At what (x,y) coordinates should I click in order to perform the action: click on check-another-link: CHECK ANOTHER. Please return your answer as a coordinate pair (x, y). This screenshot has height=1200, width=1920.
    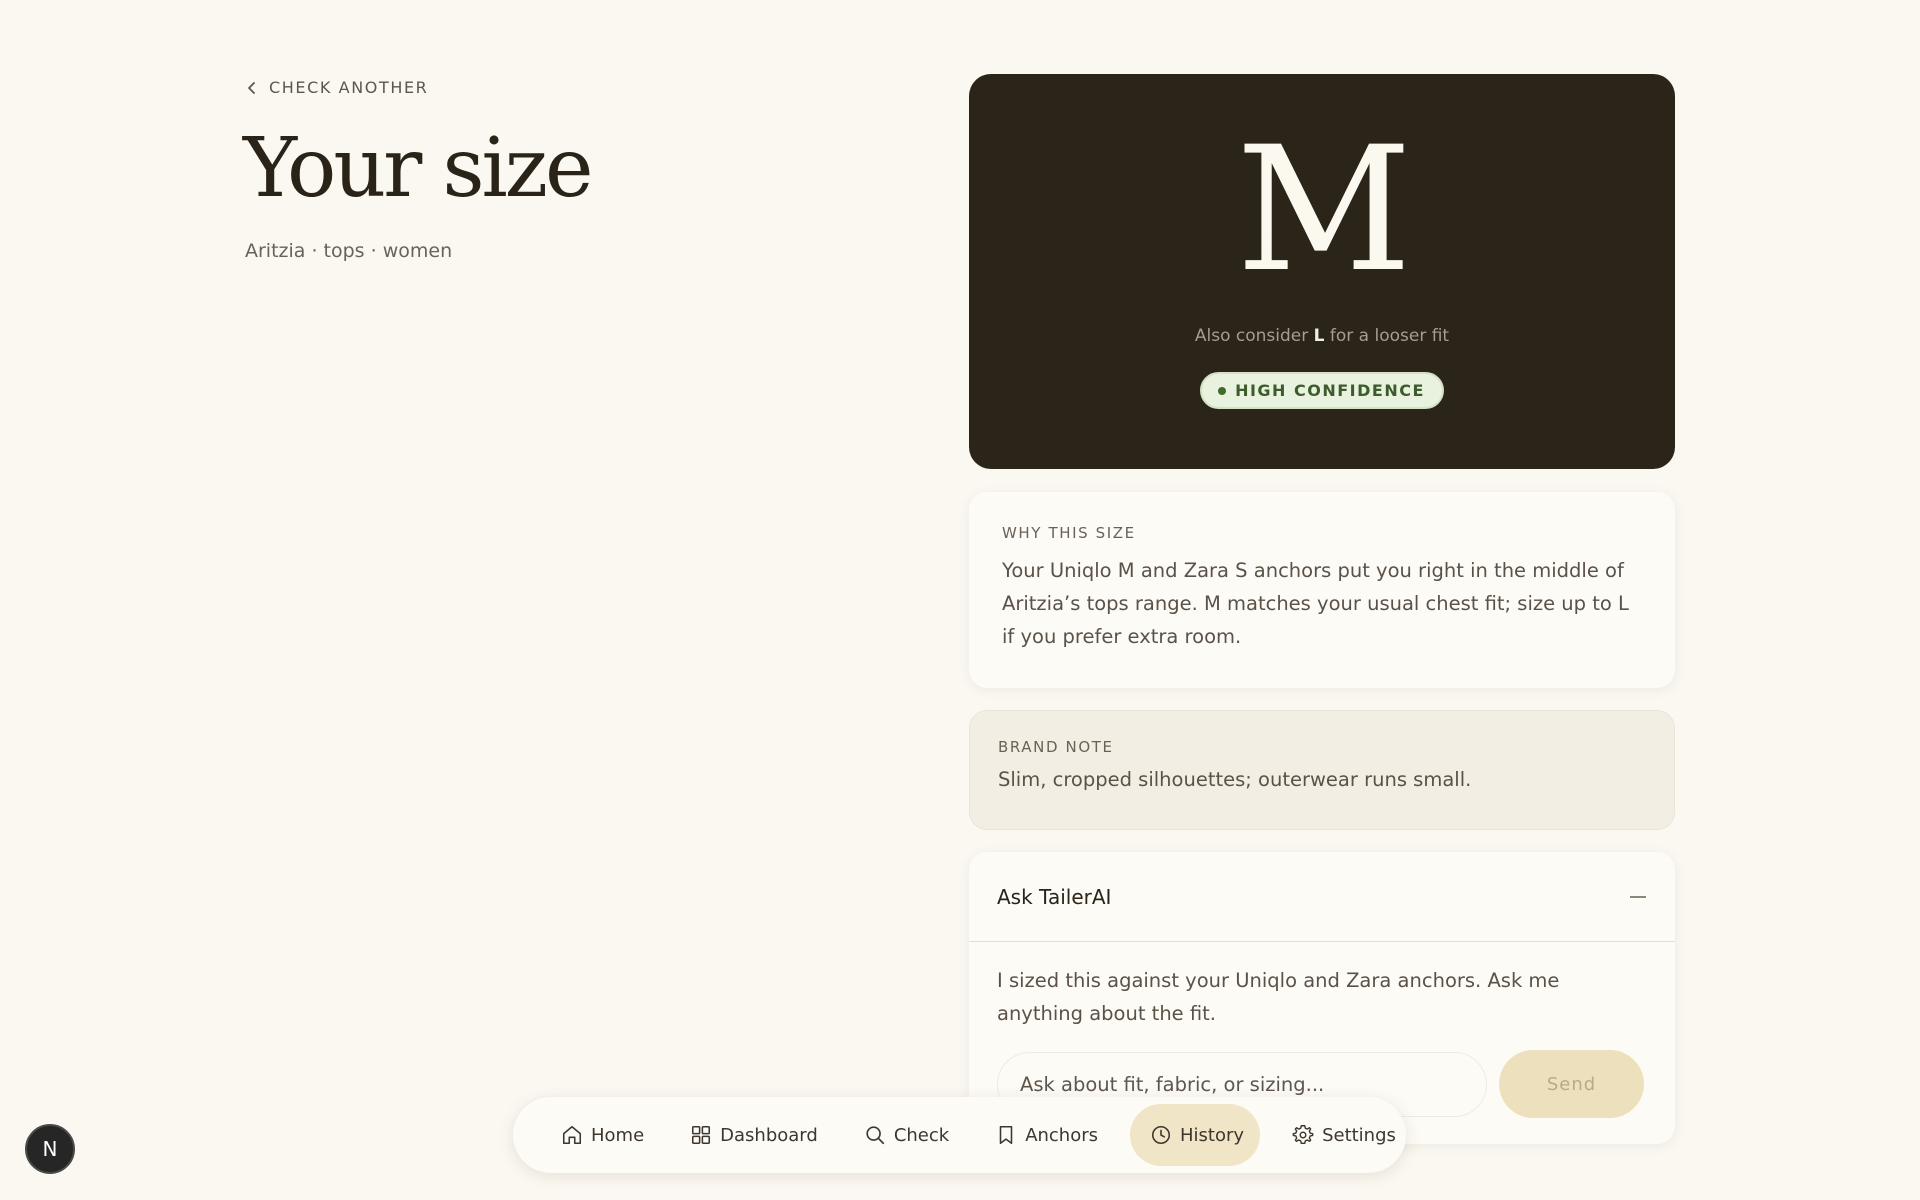
    Looking at the image, I should click on (336, 87).